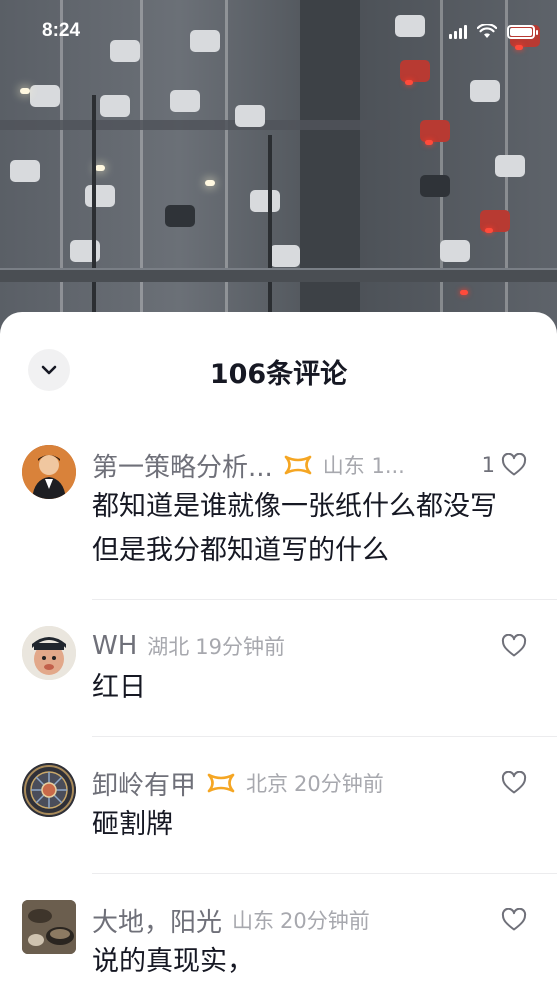  What do you see at coordinates (488, 465) in the screenshot?
I see `like-count: 1` at bounding box center [488, 465].